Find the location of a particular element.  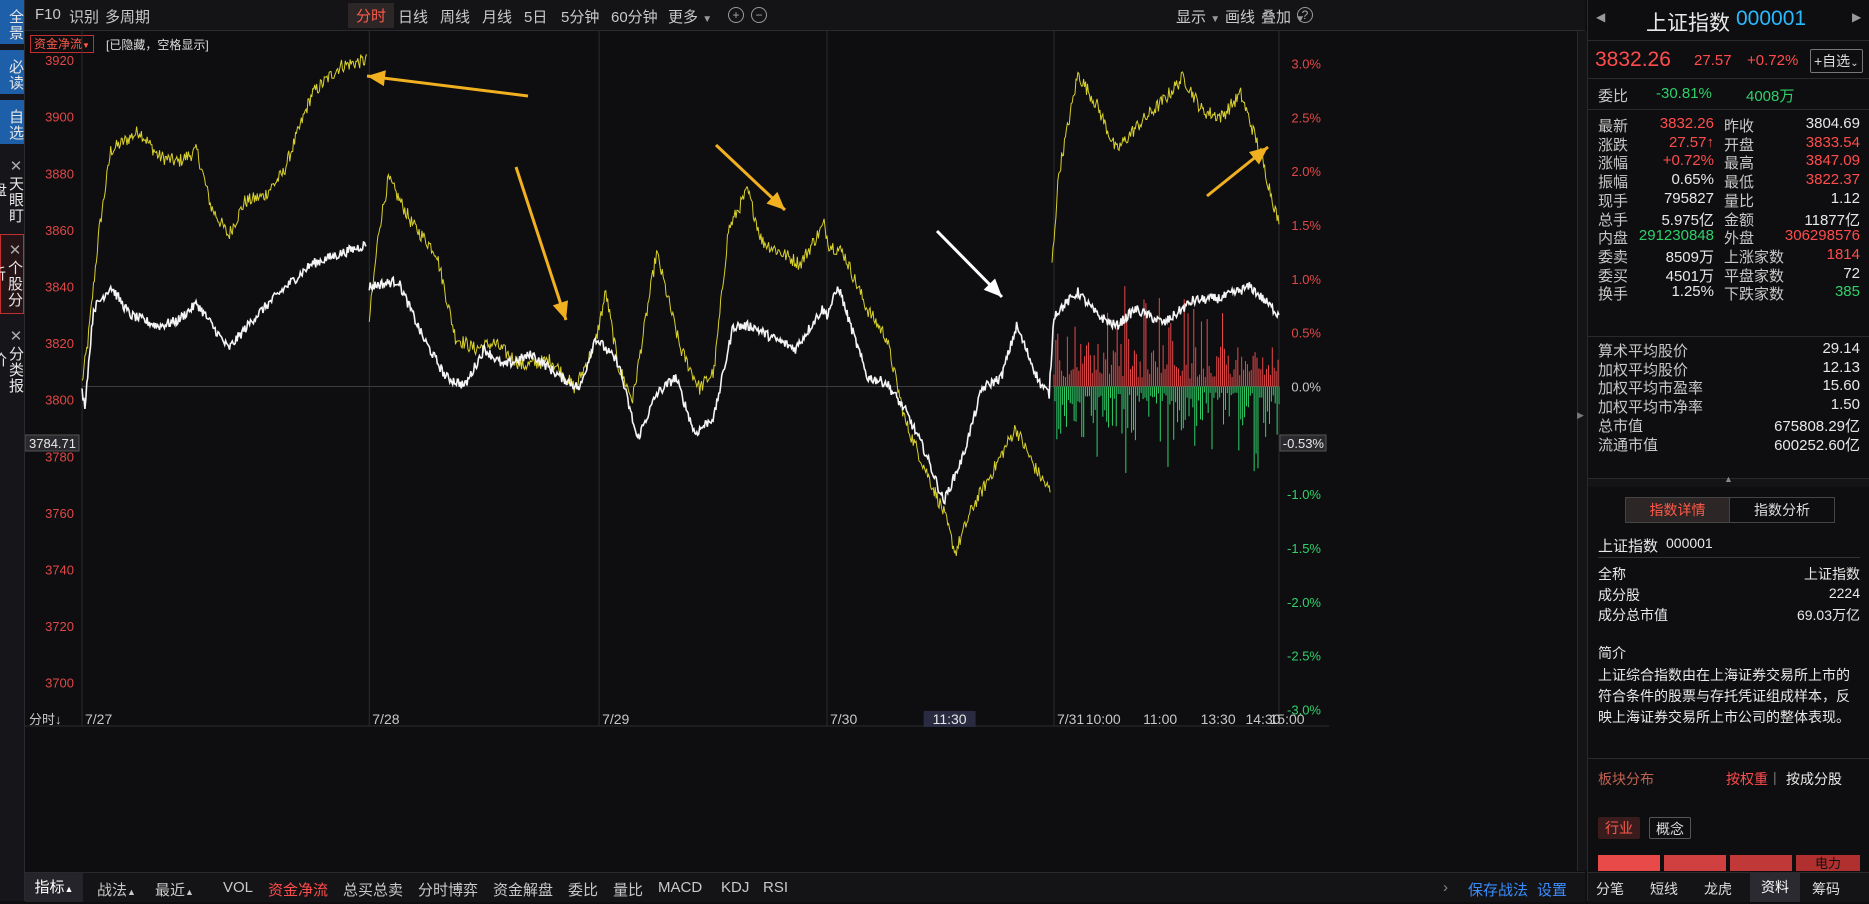

y-tick-left: 3880 is located at coordinates (59, 173).